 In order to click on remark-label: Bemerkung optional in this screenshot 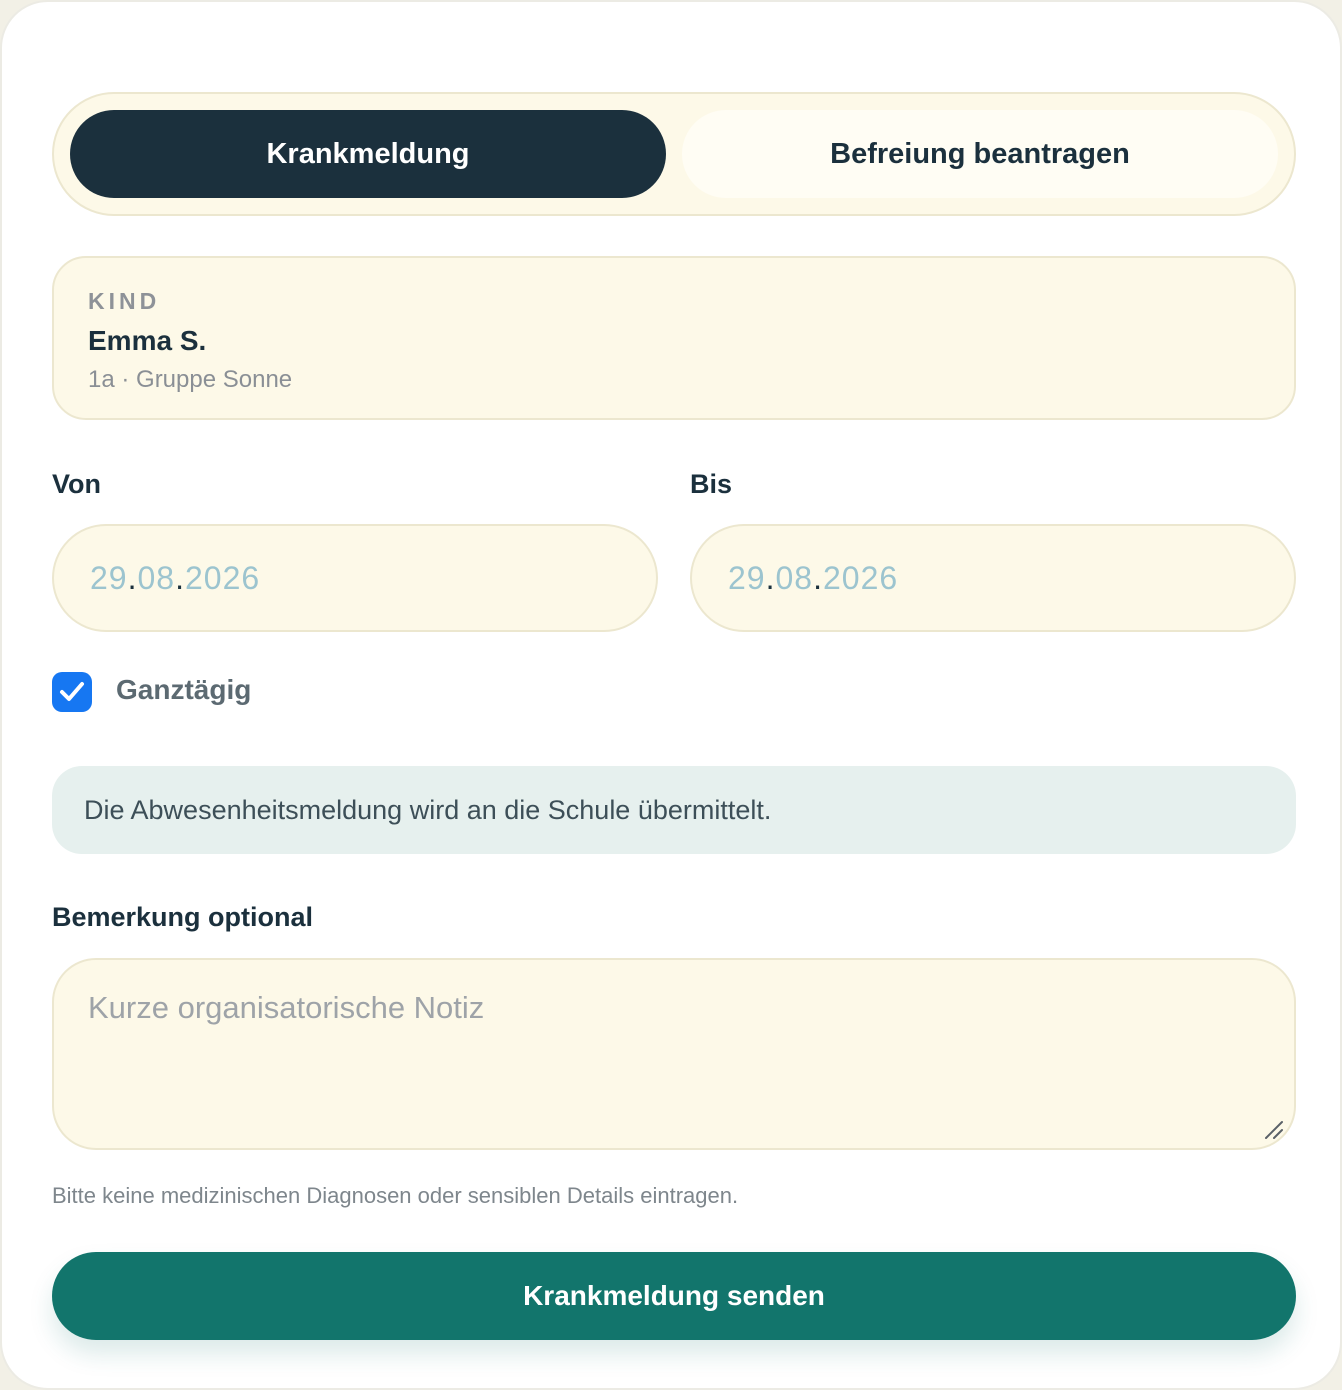, I will do `click(183, 917)`.